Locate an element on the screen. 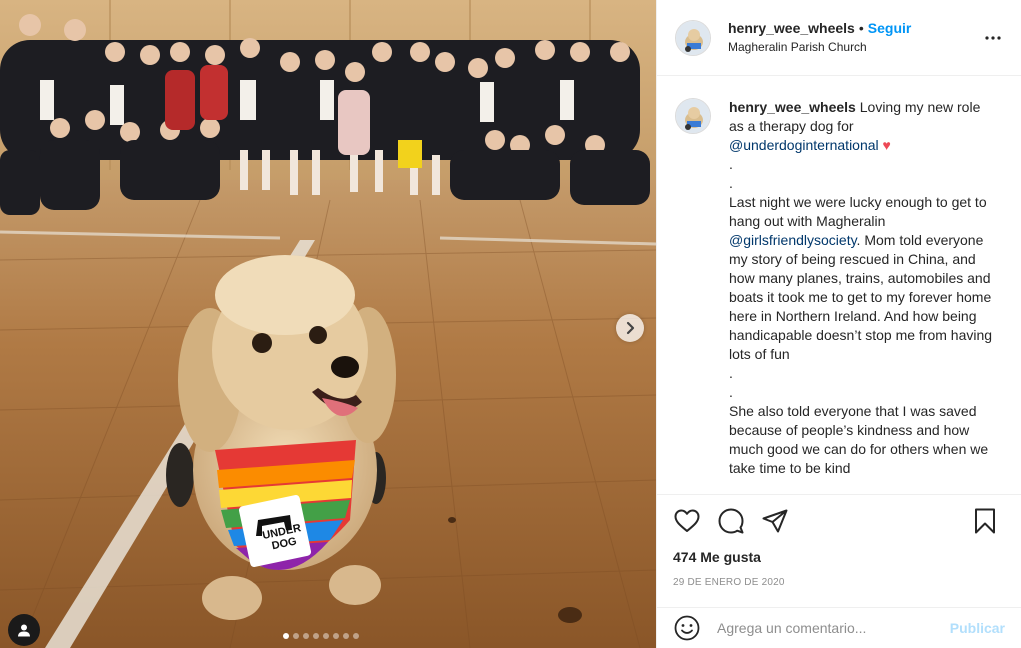 The width and height of the screenshot is (1021, 648). more-horizontal-icon is located at coordinates (993, 37).